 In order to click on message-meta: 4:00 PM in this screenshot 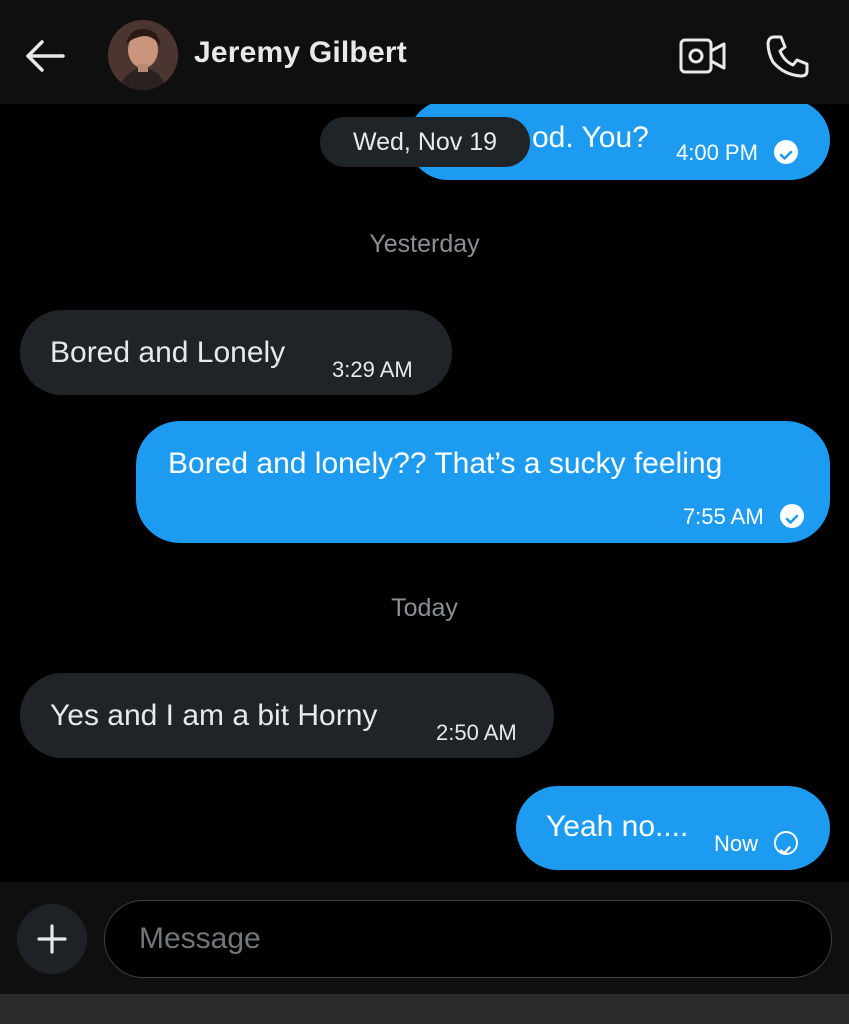, I will do `click(737, 152)`.